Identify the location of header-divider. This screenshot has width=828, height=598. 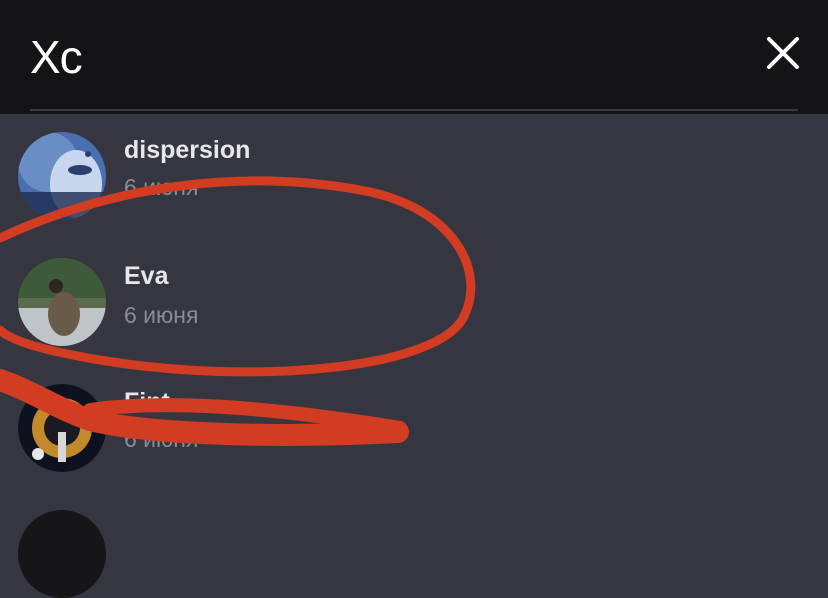
(414, 110).